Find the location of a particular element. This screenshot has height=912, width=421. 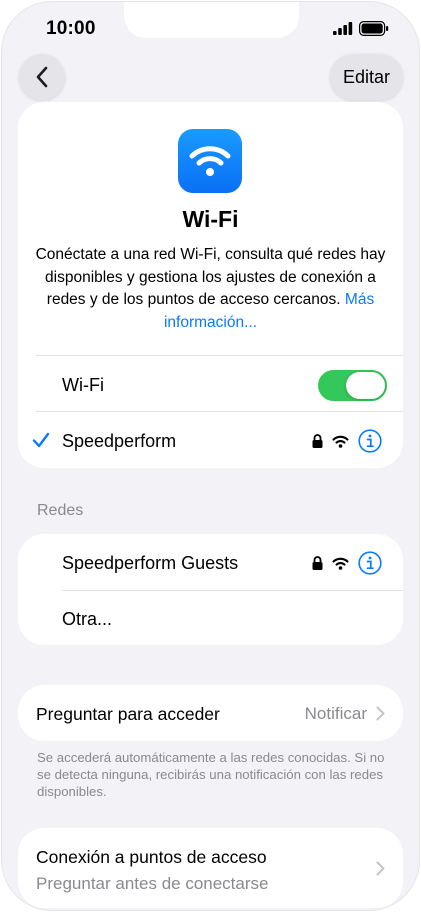

cellular-signal-icon is located at coordinates (343, 28).